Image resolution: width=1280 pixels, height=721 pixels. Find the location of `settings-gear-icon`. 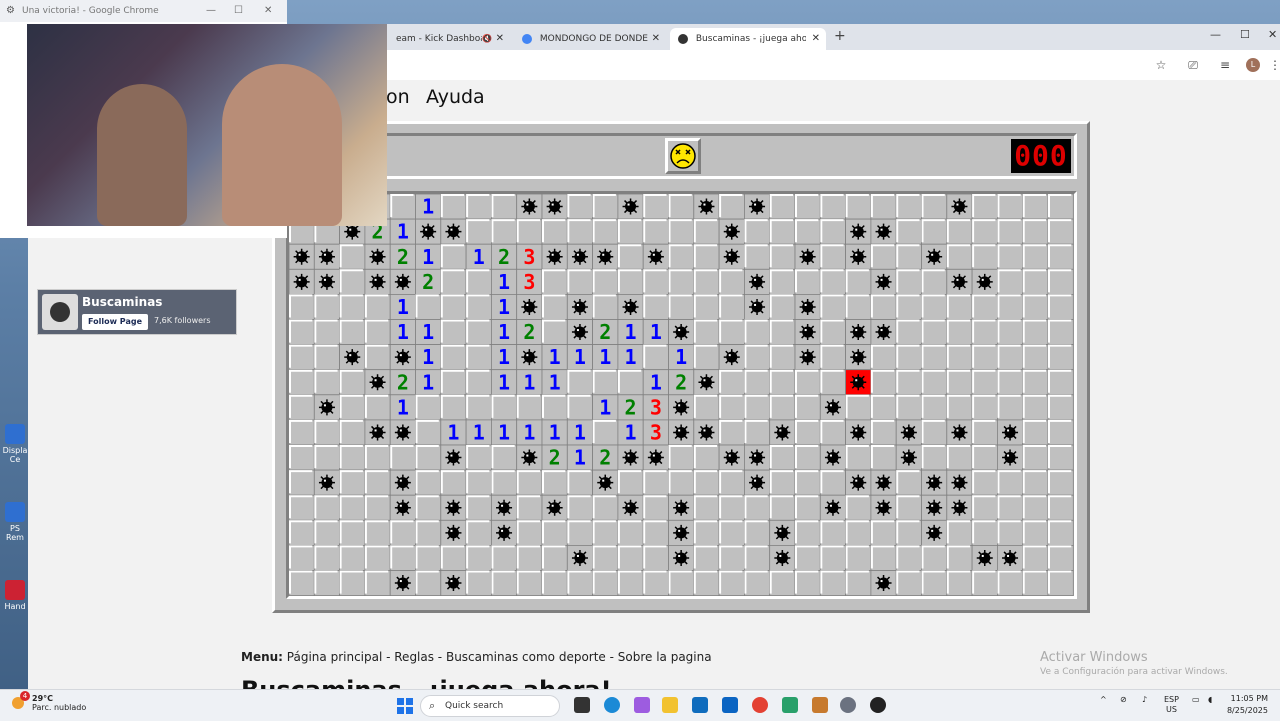

settings-gear-icon is located at coordinates (848, 705).